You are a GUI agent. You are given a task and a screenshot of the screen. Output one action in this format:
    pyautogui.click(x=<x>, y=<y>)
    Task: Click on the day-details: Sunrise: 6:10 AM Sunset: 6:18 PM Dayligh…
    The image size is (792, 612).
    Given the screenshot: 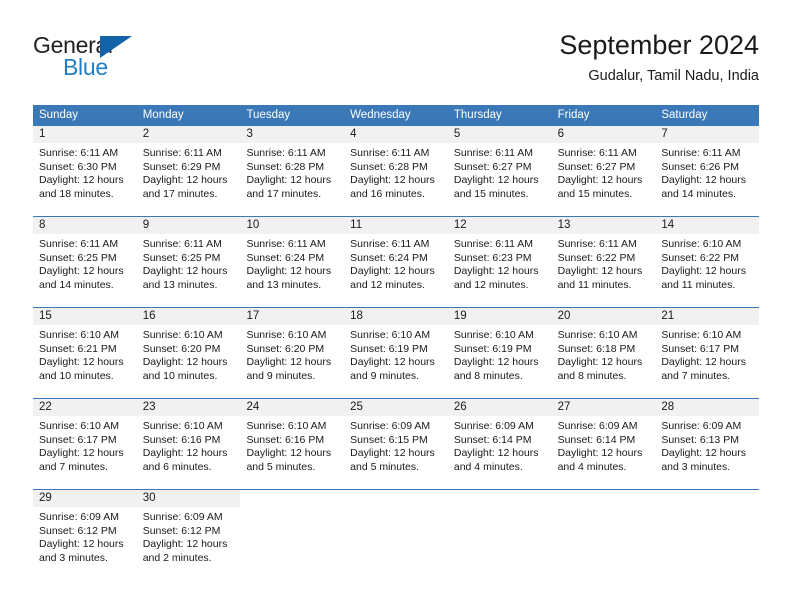 What is the action you would take?
    pyautogui.click(x=604, y=354)
    